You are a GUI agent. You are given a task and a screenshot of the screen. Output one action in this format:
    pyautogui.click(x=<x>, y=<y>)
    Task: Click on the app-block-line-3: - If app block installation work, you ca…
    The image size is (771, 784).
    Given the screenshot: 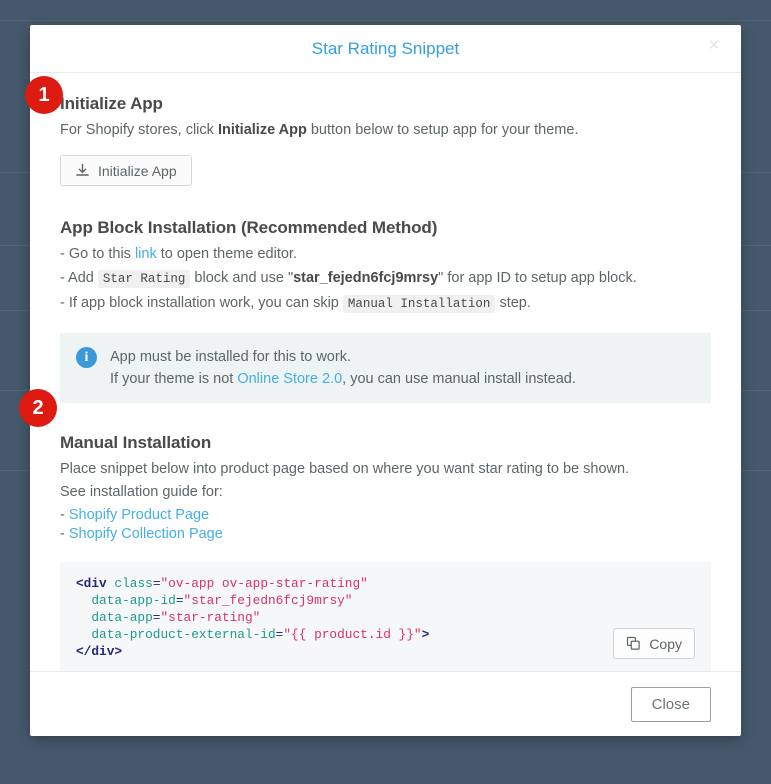 What is the action you would take?
    pyautogui.click(x=385, y=304)
    